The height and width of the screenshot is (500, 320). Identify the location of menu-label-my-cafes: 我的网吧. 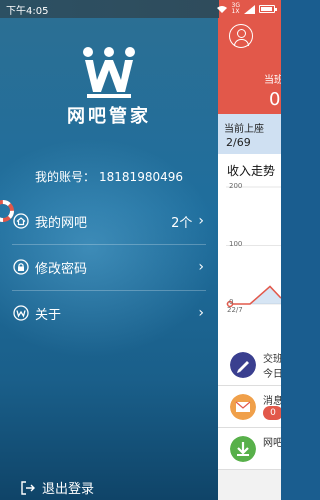
(61, 223).